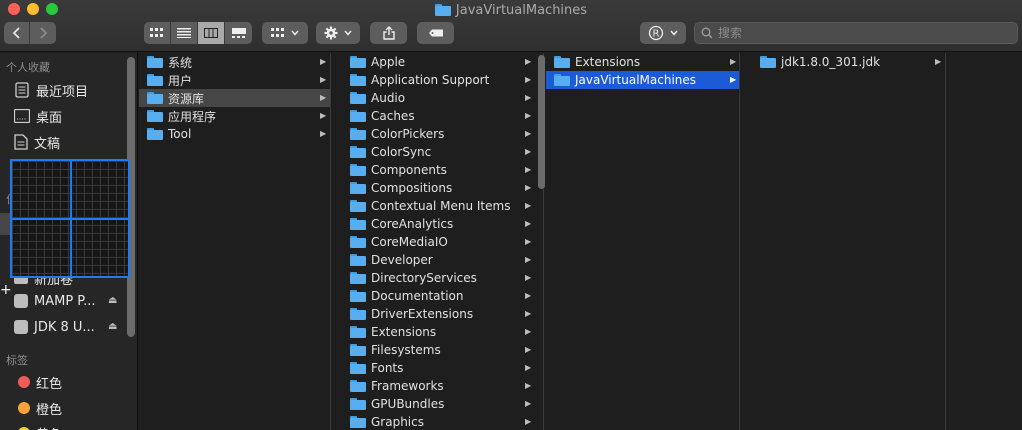 This screenshot has height=430, width=1022. What do you see at coordinates (331, 33) in the screenshot?
I see `gear-icon` at bounding box center [331, 33].